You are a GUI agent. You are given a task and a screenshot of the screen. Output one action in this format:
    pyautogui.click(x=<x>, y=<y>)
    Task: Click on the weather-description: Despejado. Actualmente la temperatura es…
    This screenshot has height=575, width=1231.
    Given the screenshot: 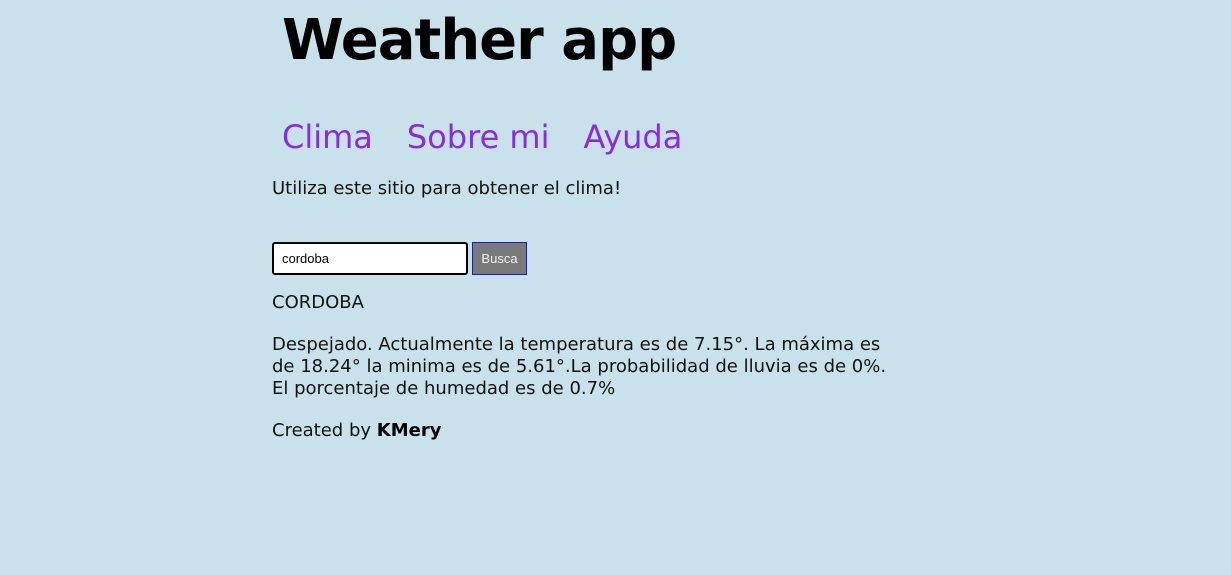 What is the action you would take?
    pyautogui.click(x=579, y=366)
    